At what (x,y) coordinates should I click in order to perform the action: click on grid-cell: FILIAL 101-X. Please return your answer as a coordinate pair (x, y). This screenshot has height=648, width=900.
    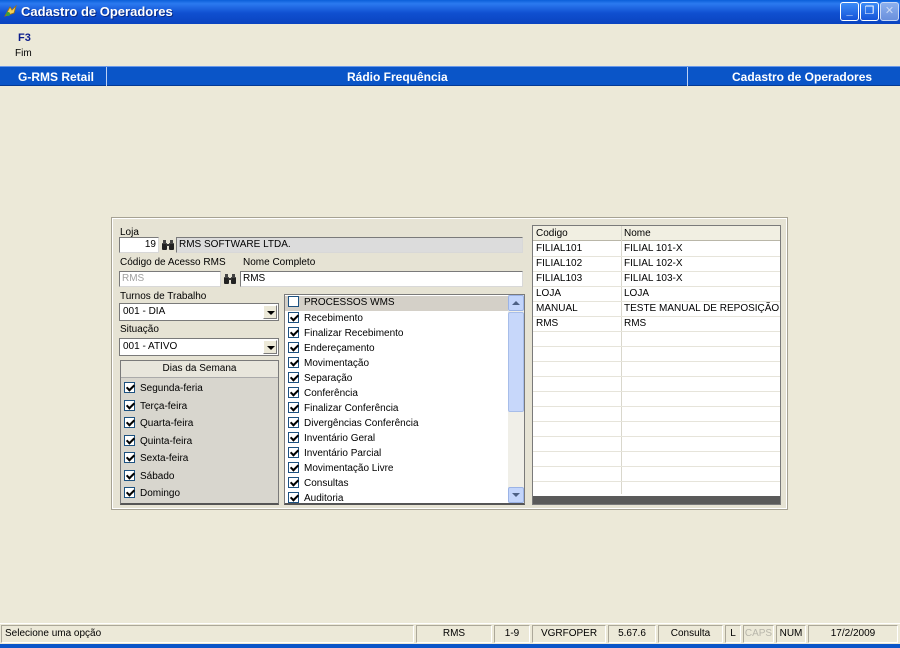
    Looking at the image, I should click on (701, 249).